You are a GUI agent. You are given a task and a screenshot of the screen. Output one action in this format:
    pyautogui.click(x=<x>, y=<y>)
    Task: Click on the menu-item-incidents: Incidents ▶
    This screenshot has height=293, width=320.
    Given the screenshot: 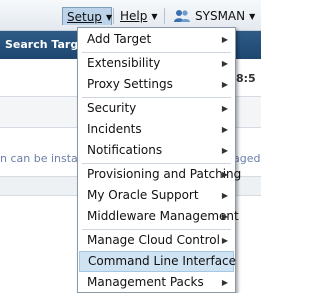 What is the action you would take?
    pyautogui.click(x=156, y=129)
    